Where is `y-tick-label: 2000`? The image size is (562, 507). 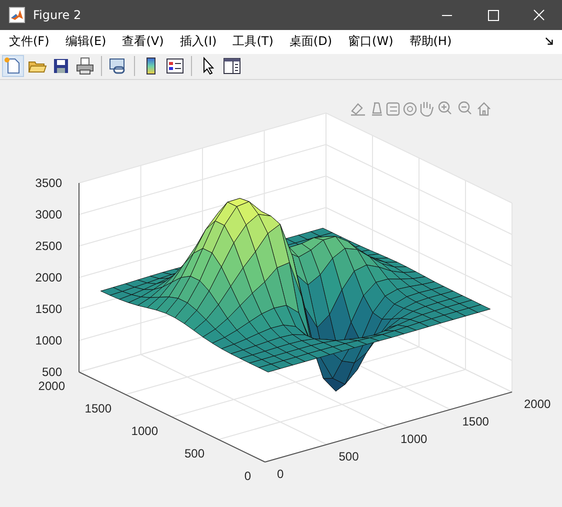 y-tick-label: 2000 is located at coordinates (537, 404).